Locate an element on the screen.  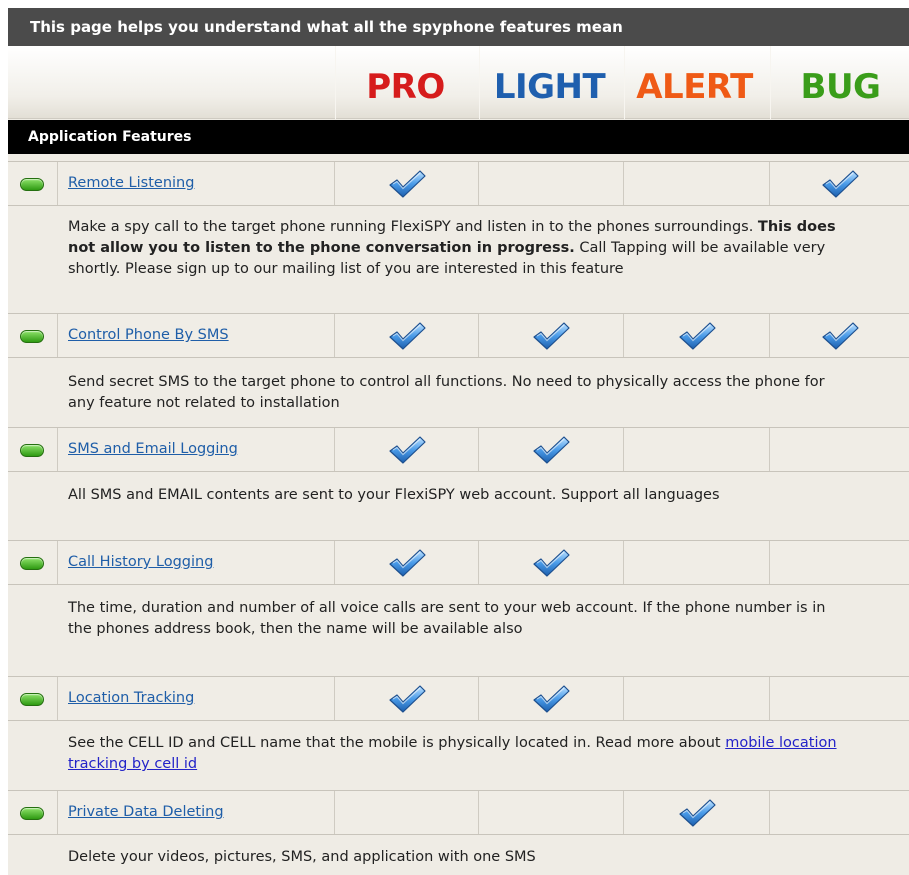
feature-link-call-history-logging: Call History Logging is located at coordinates (140, 562).